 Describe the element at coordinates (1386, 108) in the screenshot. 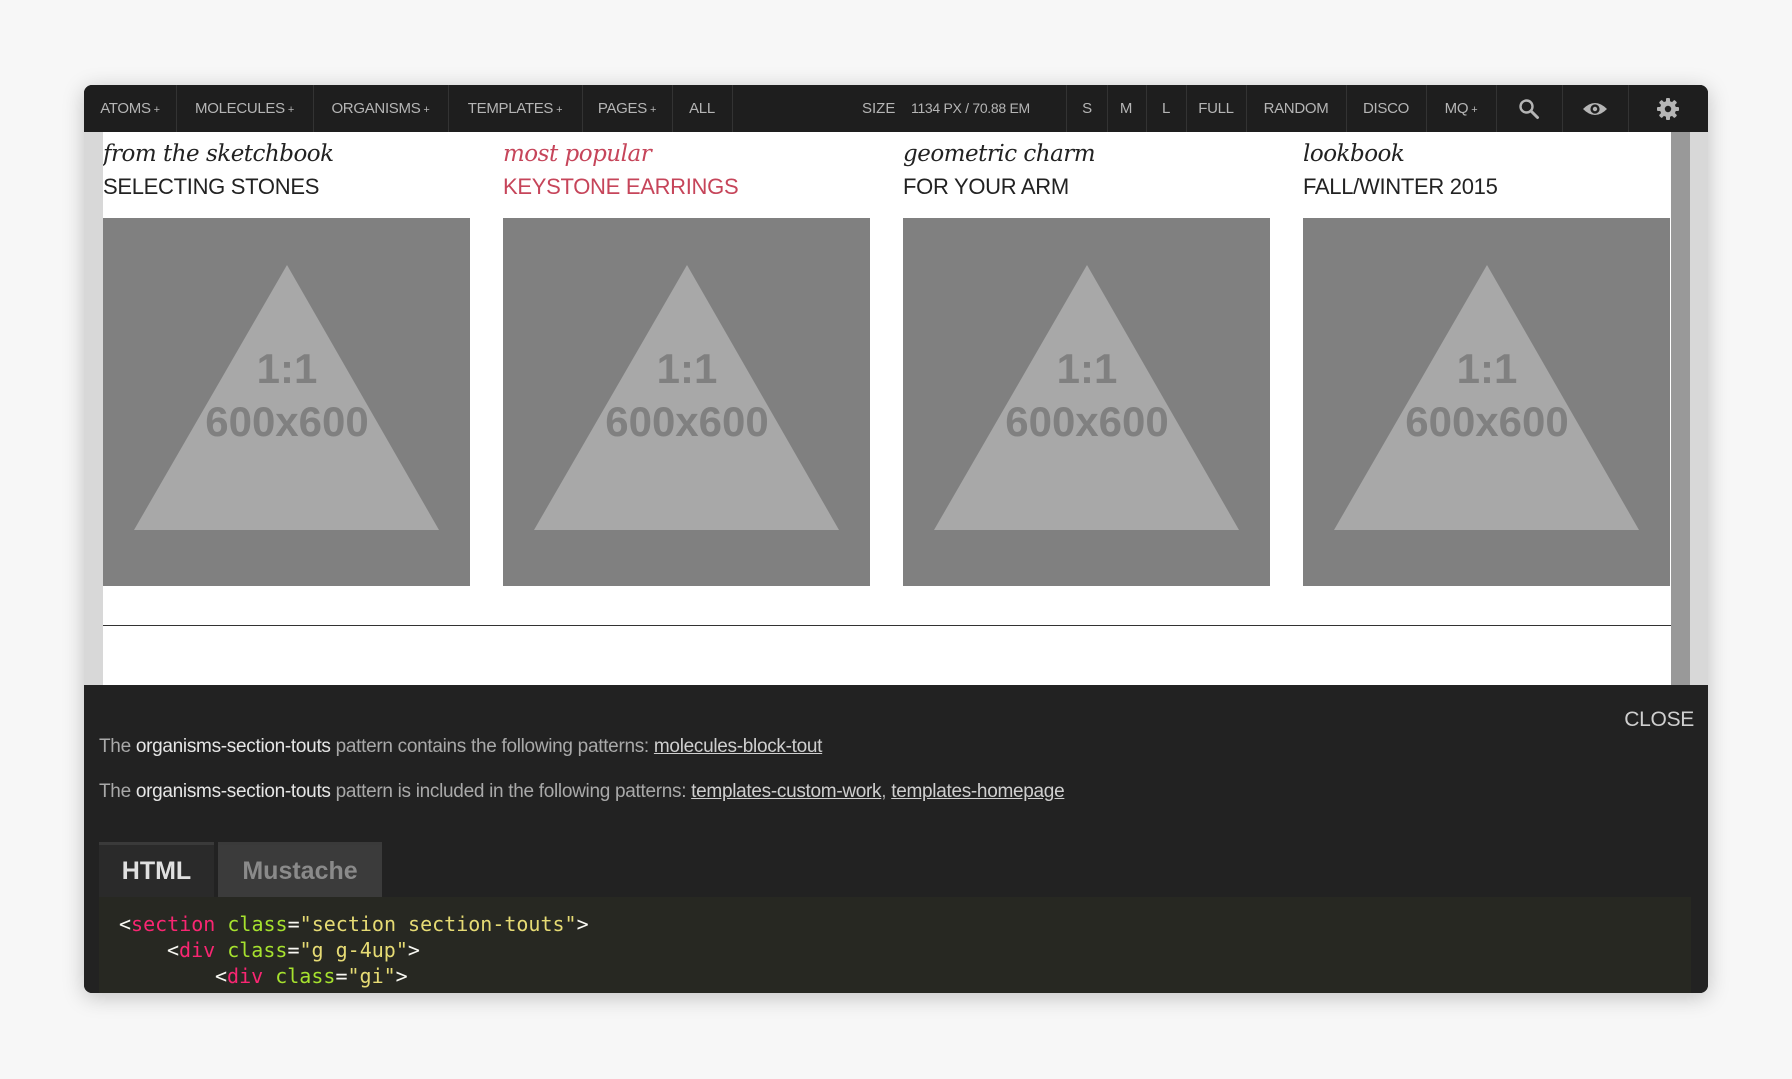

I see `disco-button: DISCO` at that location.